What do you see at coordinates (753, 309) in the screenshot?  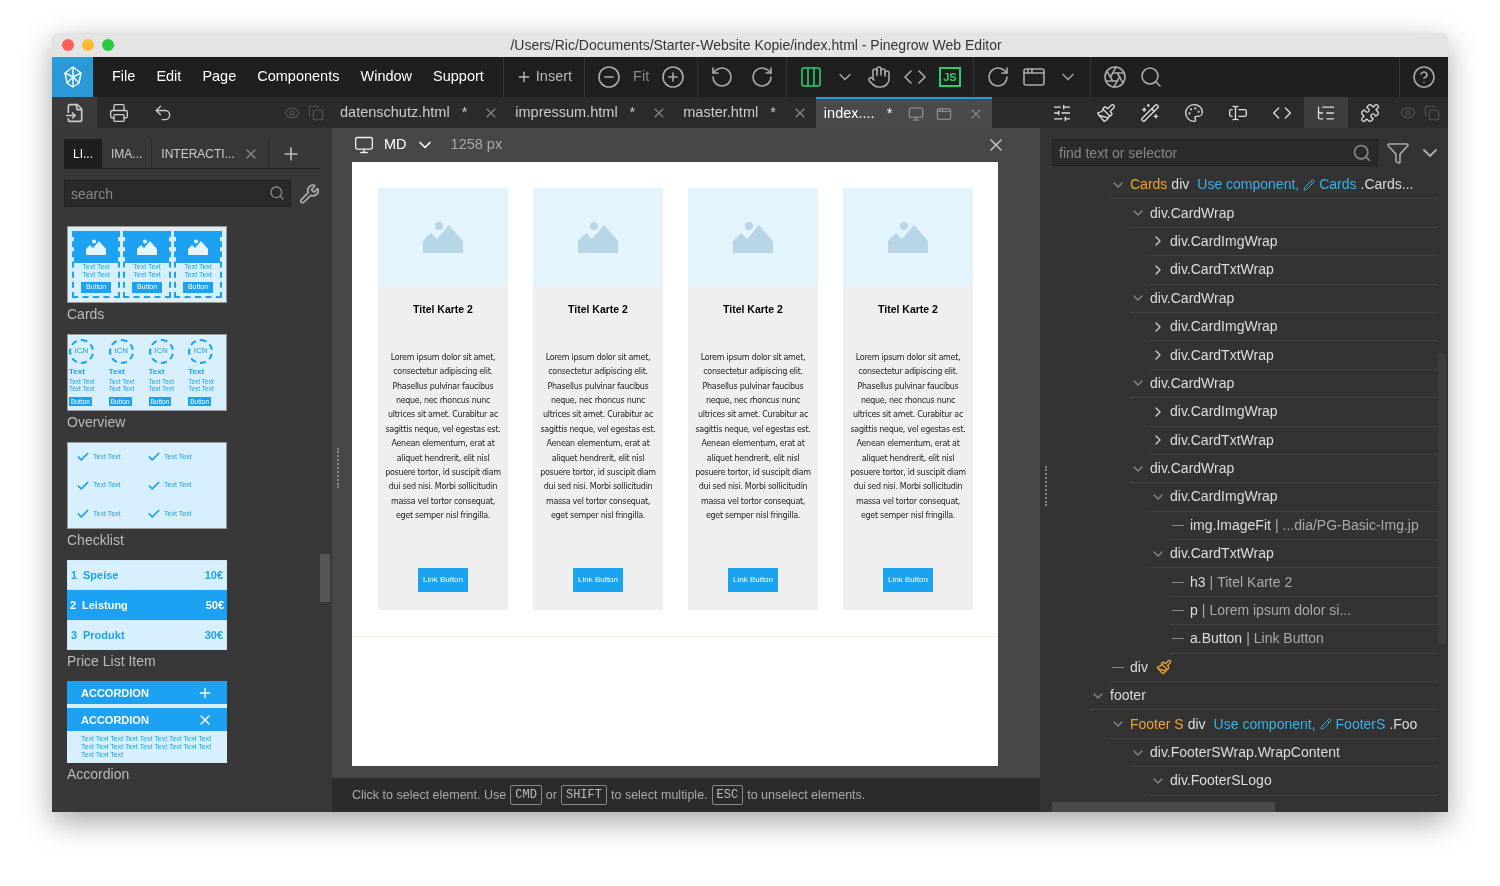 I see `card-title: Titel Karte 2` at bounding box center [753, 309].